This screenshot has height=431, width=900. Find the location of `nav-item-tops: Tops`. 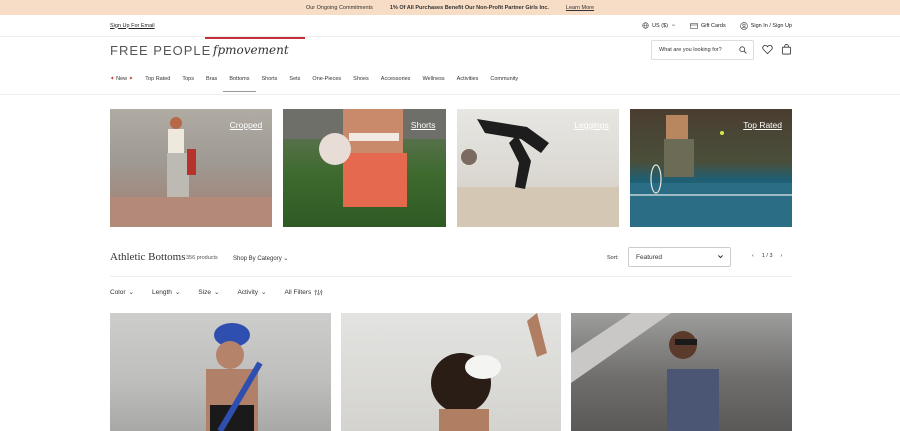

nav-item-tops: Tops is located at coordinates (188, 83).